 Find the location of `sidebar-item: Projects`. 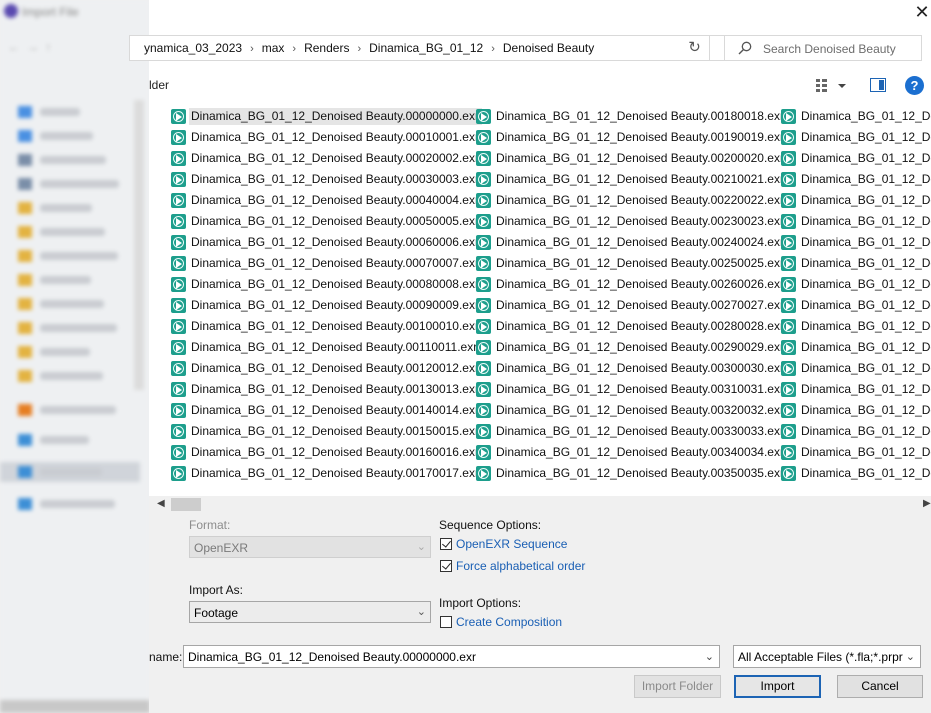

sidebar-item: Projects is located at coordinates (73, 232).